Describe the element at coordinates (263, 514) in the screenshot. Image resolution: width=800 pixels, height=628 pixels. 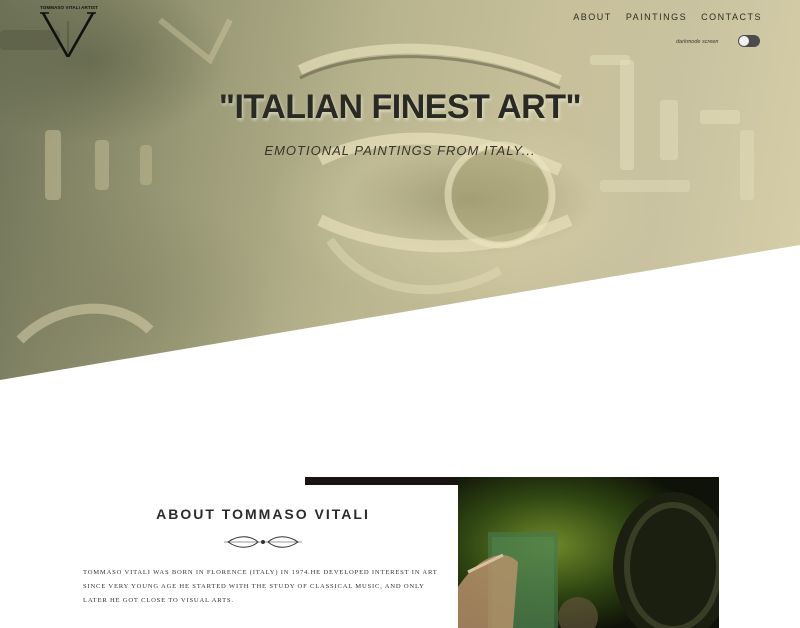
I see `about-title: ABOUT TOMMASO VITALI` at that location.